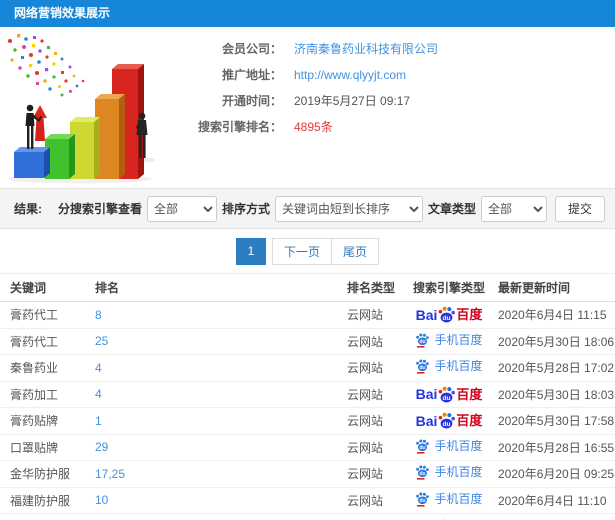 Image resolution: width=615 pixels, height=520 pixels. I want to click on filter-controls: 分搜索引擎查看 全部 排序方式 关键词由短到长排序 文章类型 全部 提交, so click(331, 208).